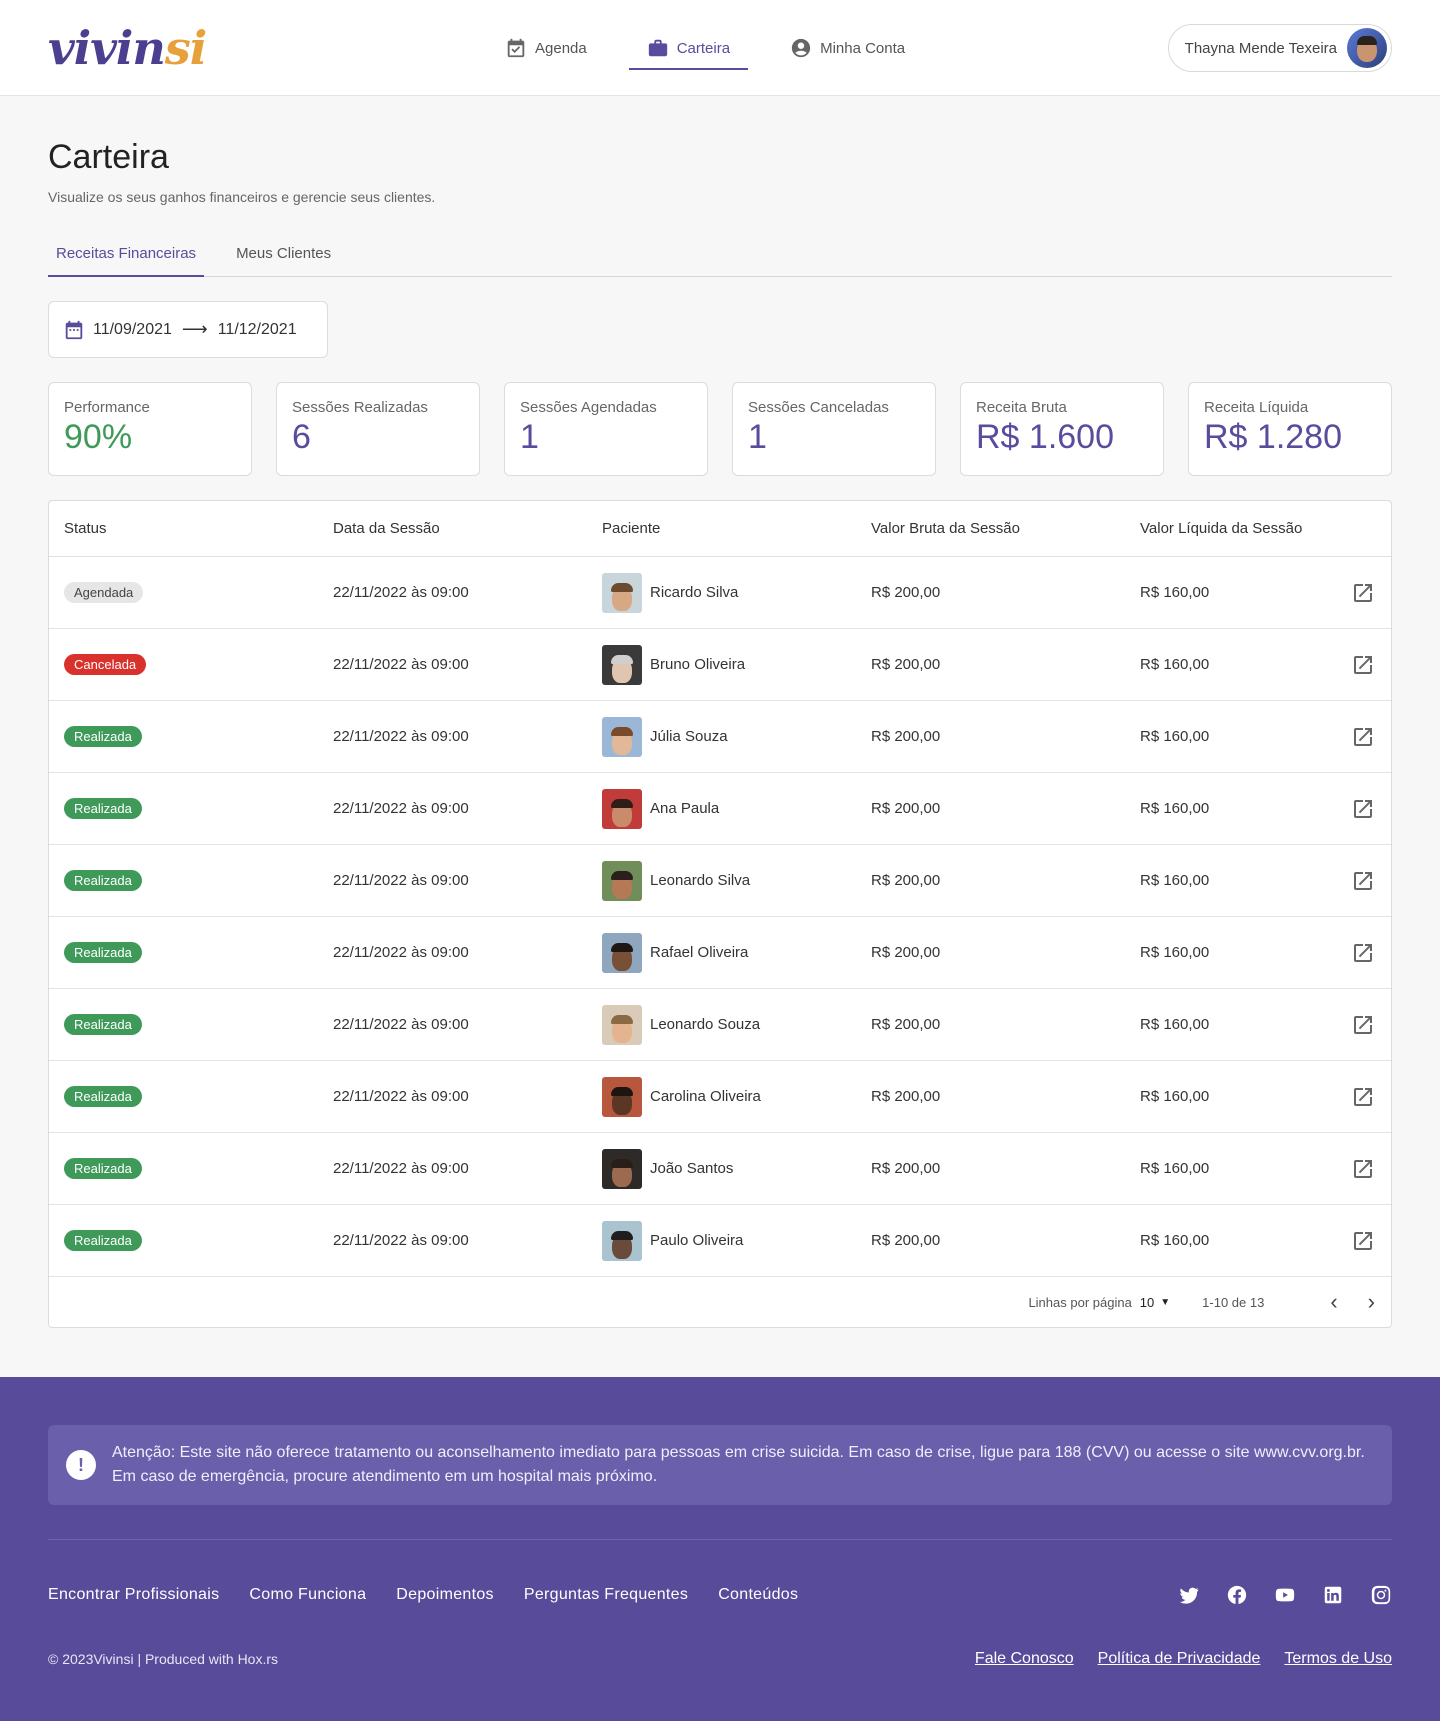  I want to click on footer-link-como-funciona: Como Funciona, so click(307, 1595).